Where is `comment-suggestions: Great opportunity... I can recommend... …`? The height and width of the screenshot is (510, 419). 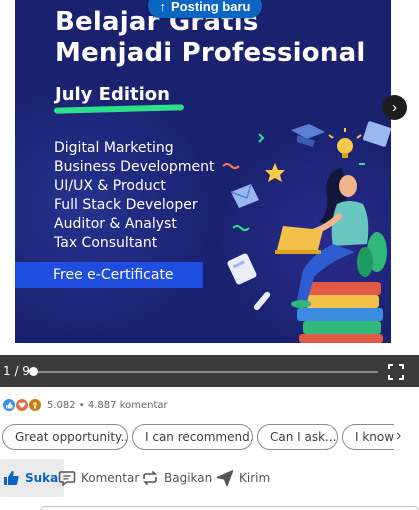
comment-suggestions: Great opportunity... I can recommend... … is located at coordinates (210, 438).